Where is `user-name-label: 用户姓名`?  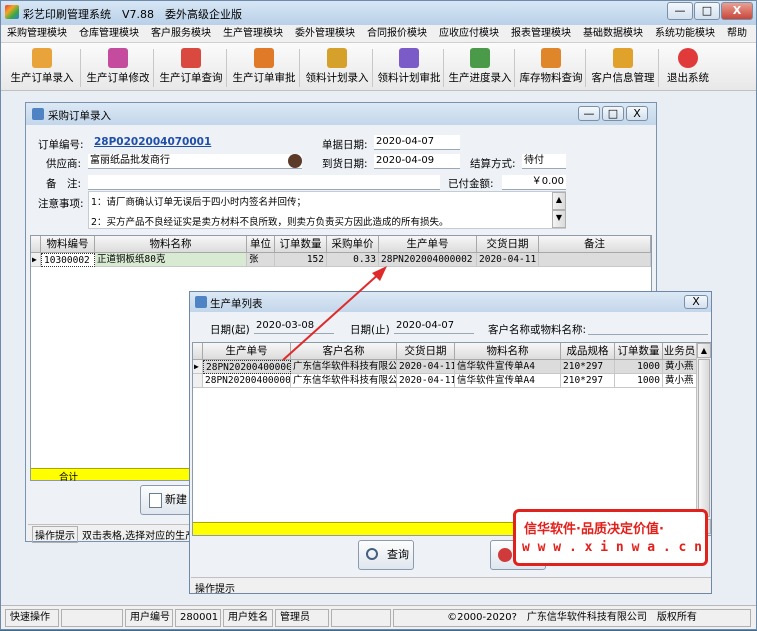
user-name-label: 用户姓名 is located at coordinates (248, 618).